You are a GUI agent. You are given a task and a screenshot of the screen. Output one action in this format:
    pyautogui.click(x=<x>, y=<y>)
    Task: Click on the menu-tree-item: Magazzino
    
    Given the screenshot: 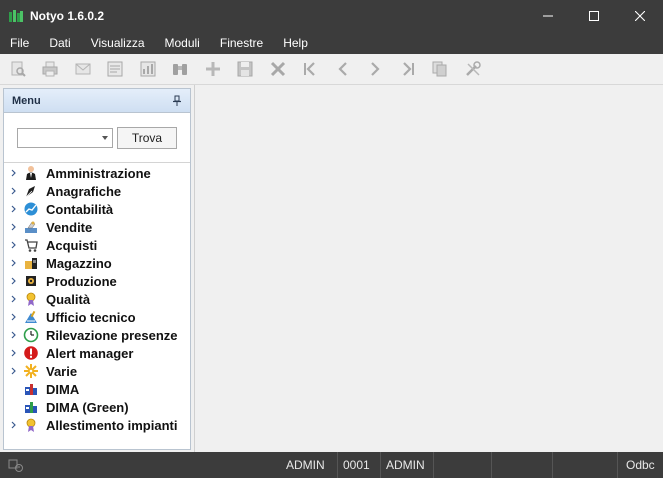 What is the action you would take?
    pyautogui.click(x=97, y=263)
    